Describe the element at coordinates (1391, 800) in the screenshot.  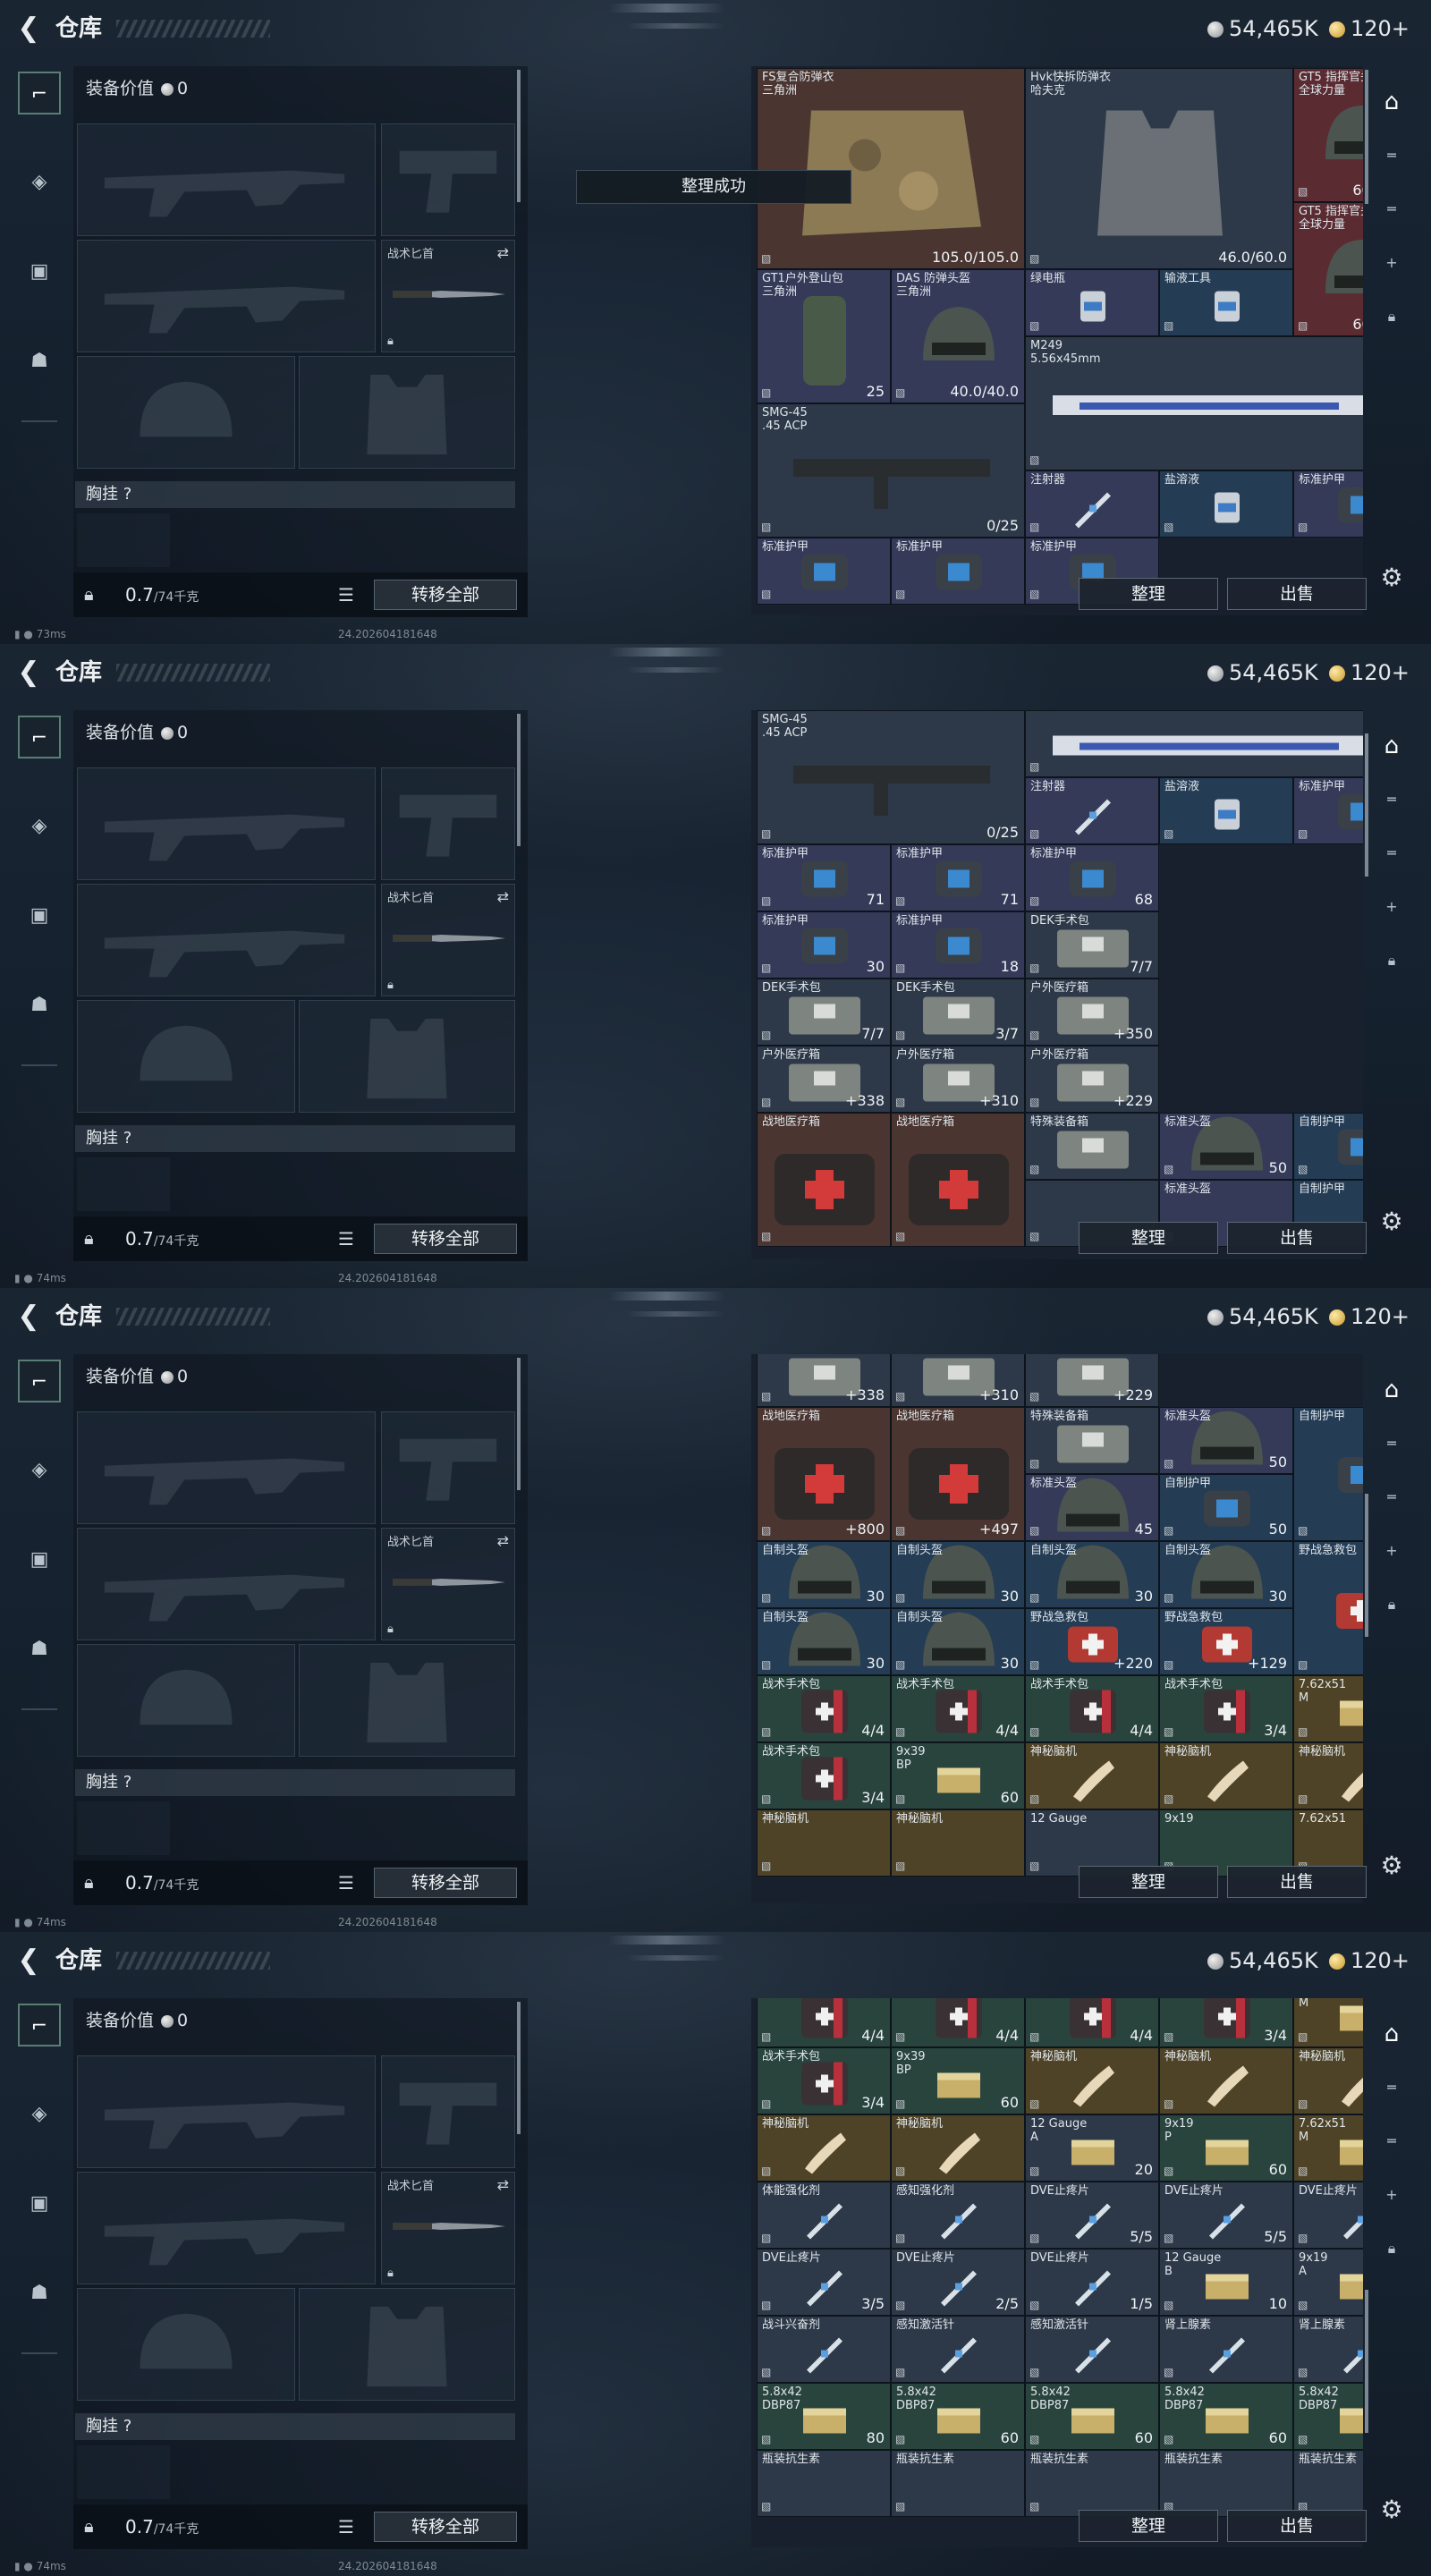
I see `weapon-filter-icon: ═` at that location.